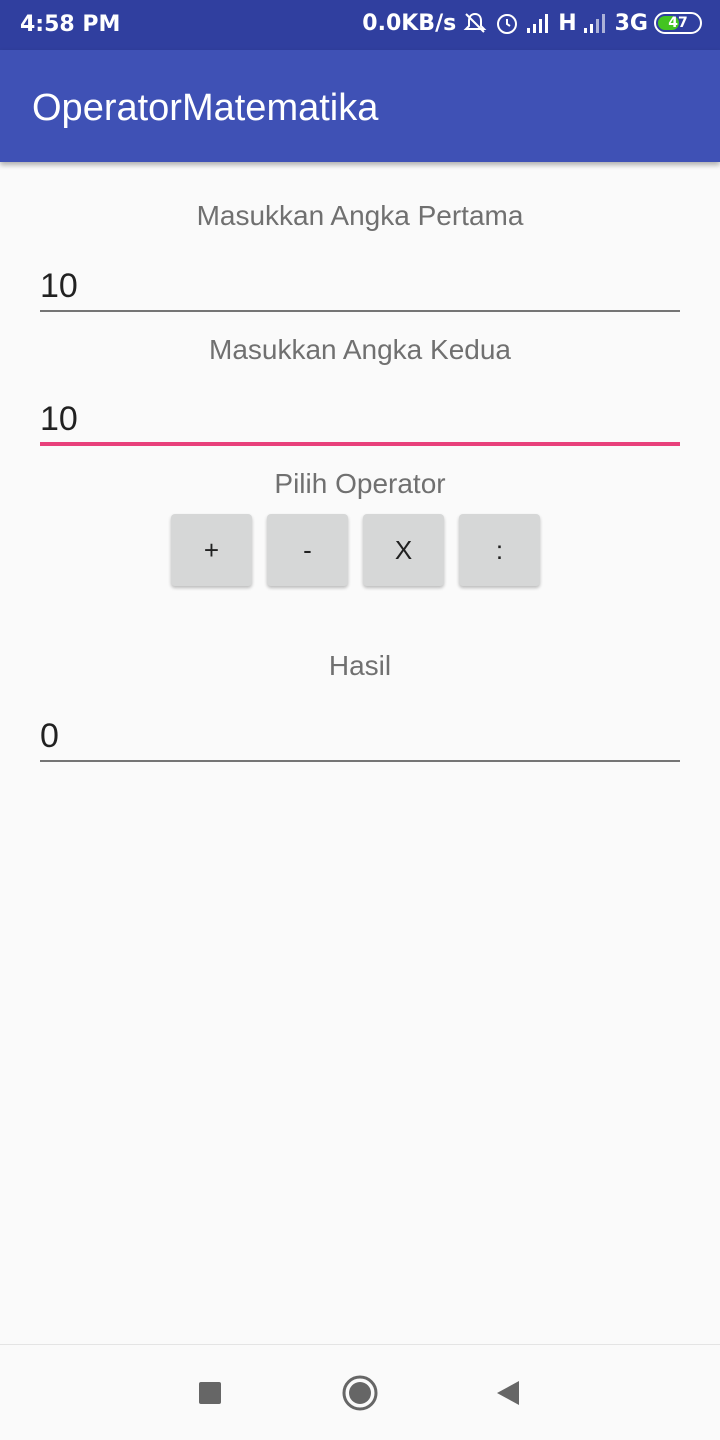 The width and height of the screenshot is (720, 1440). I want to click on result-label: Hasil, so click(360, 665).